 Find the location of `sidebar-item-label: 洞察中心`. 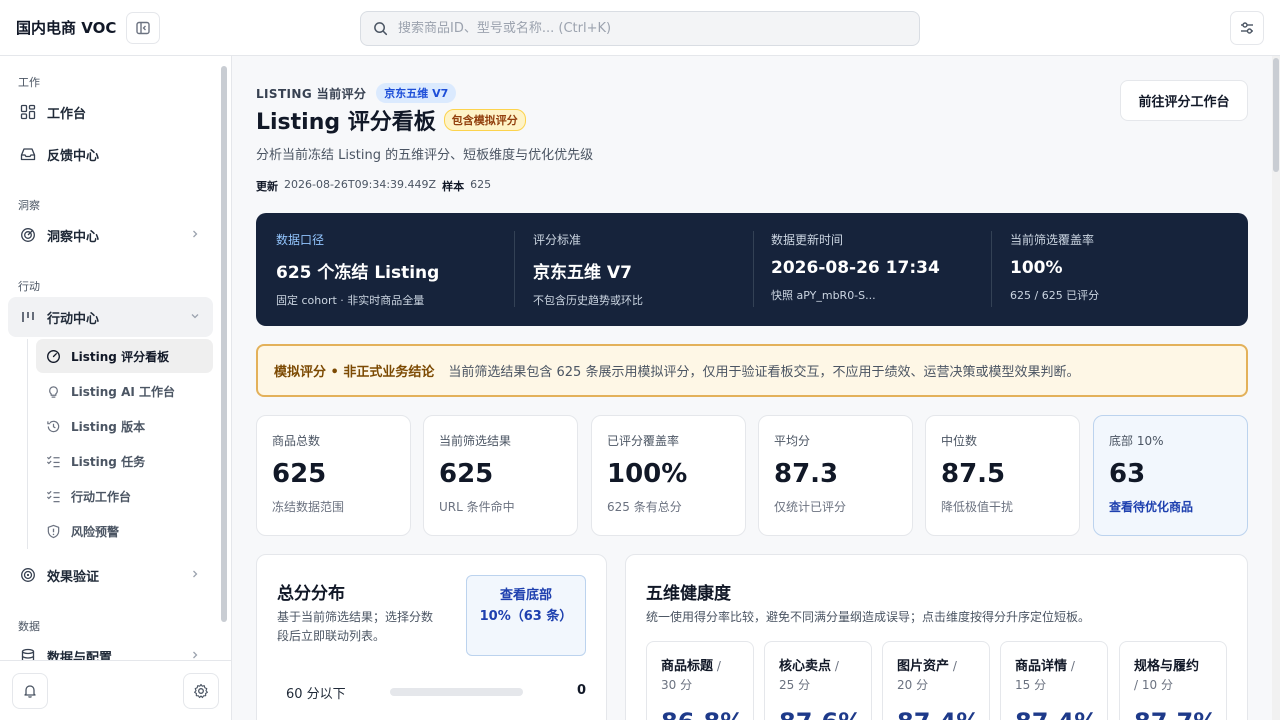

sidebar-item-label: 洞察中心 is located at coordinates (73, 237).